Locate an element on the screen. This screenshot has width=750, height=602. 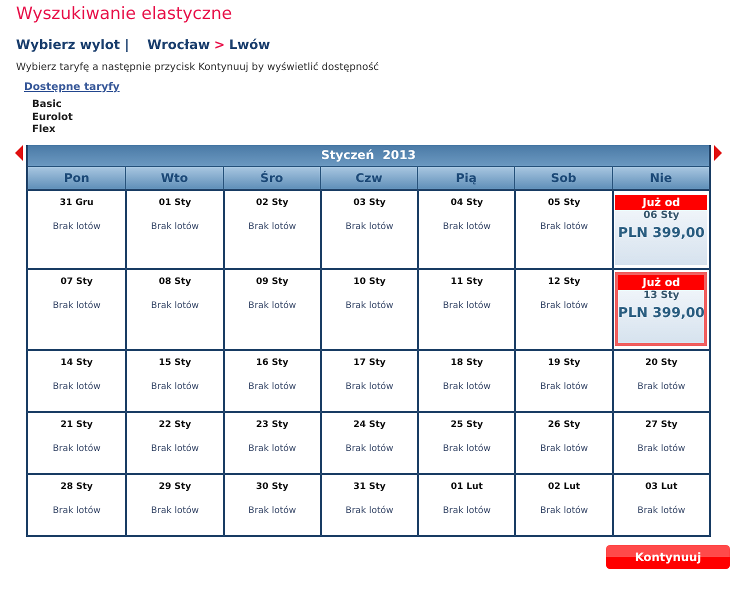
instruction-text: Wybierz taryfę a następnie przycisk Kontynuuj by wyświetlić dostępność is located at coordinates (198, 67).